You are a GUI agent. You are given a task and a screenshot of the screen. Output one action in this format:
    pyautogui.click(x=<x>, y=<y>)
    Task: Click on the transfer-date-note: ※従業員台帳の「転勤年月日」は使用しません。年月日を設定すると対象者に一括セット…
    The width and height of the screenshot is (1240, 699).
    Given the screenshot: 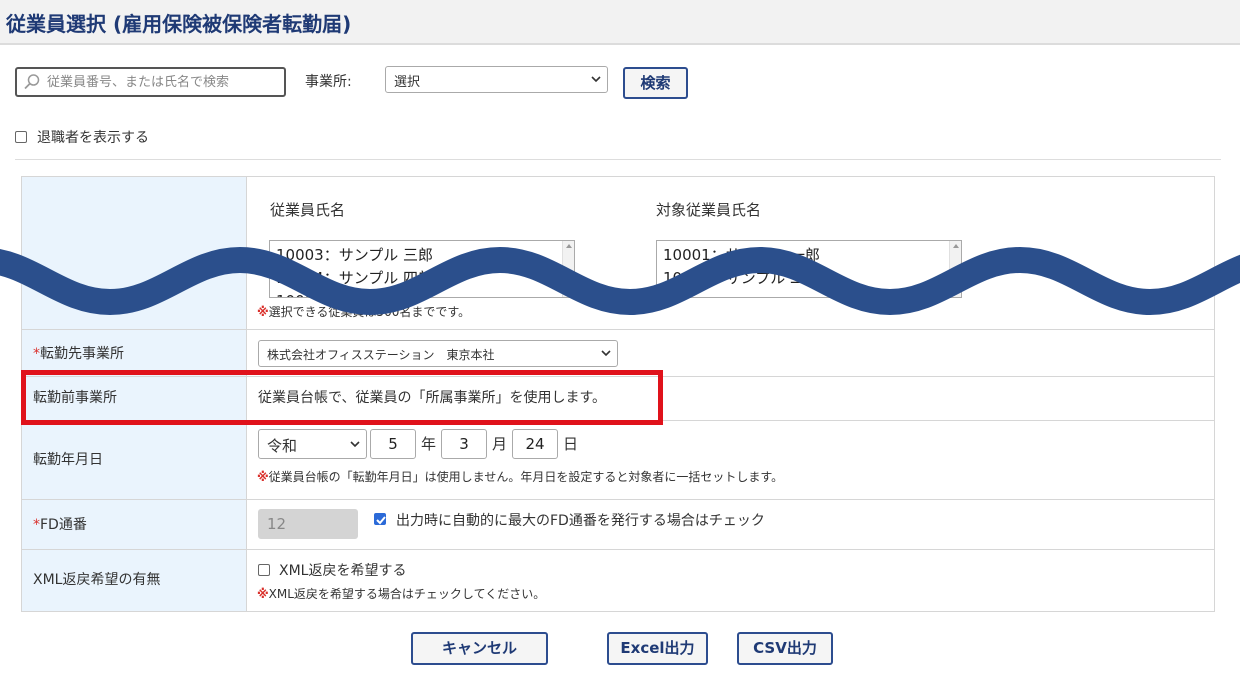 What is the action you would take?
    pyautogui.click(x=520, y=477)
    